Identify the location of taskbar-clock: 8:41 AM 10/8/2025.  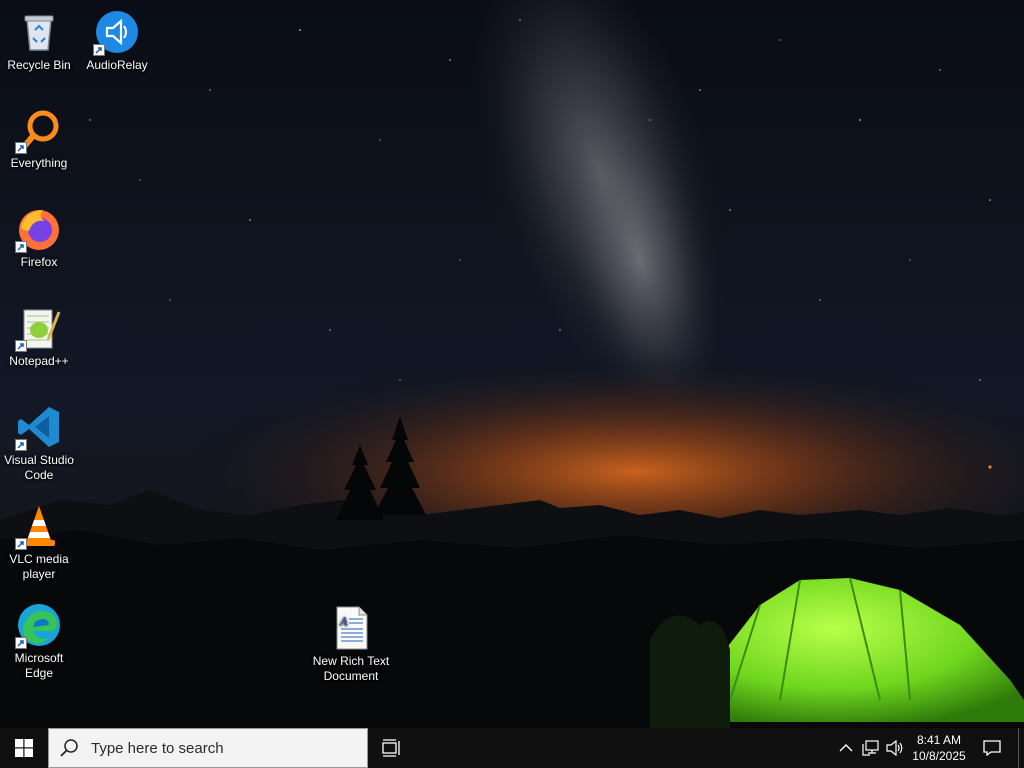
(939, 748).